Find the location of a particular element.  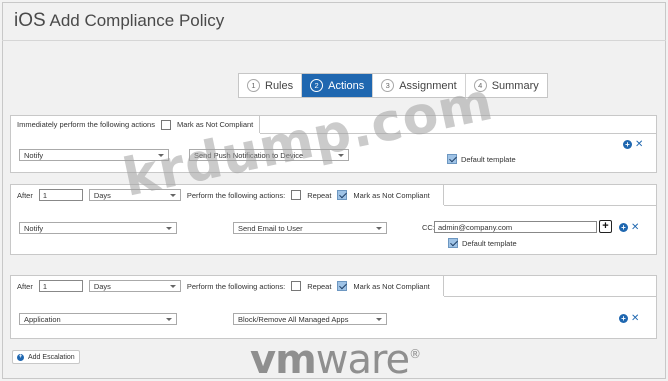

step-number: 3 is located at coordinates (388, 85).